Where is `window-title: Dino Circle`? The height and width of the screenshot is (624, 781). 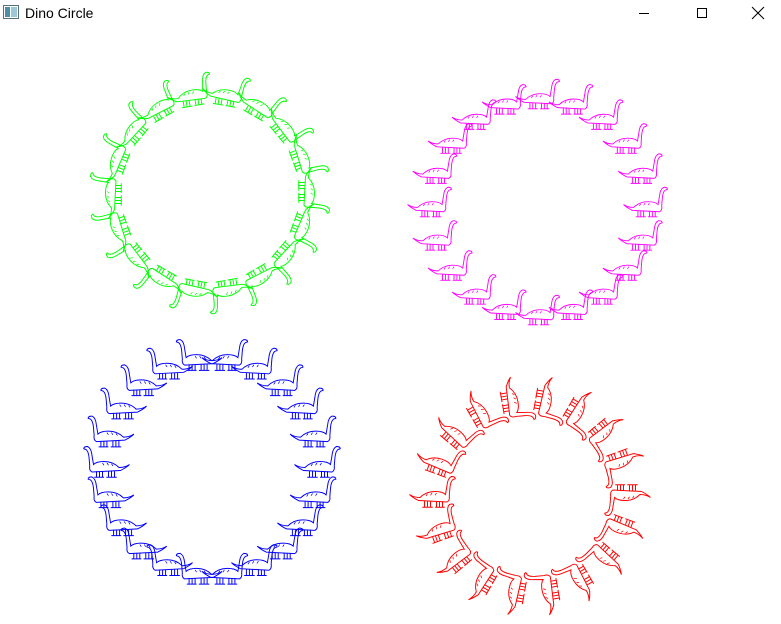 window-title: Dino Circle is located at coordinates (59, 13).